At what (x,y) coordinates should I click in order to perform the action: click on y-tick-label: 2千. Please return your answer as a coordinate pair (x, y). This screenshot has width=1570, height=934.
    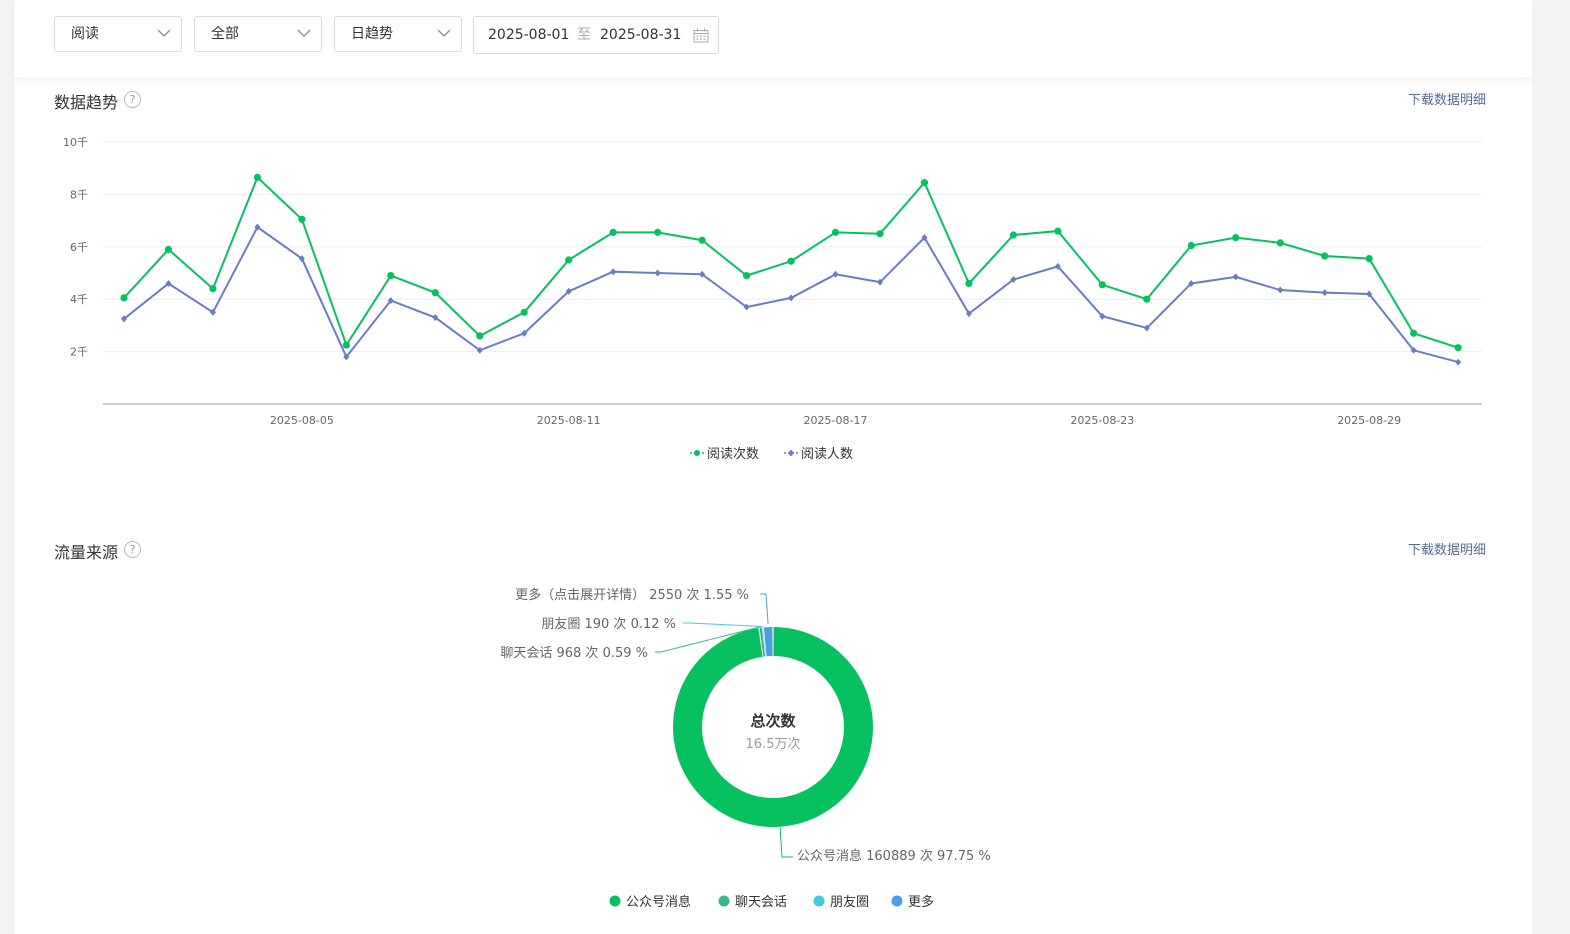
    Looking at the image, I should click on (79, 352).